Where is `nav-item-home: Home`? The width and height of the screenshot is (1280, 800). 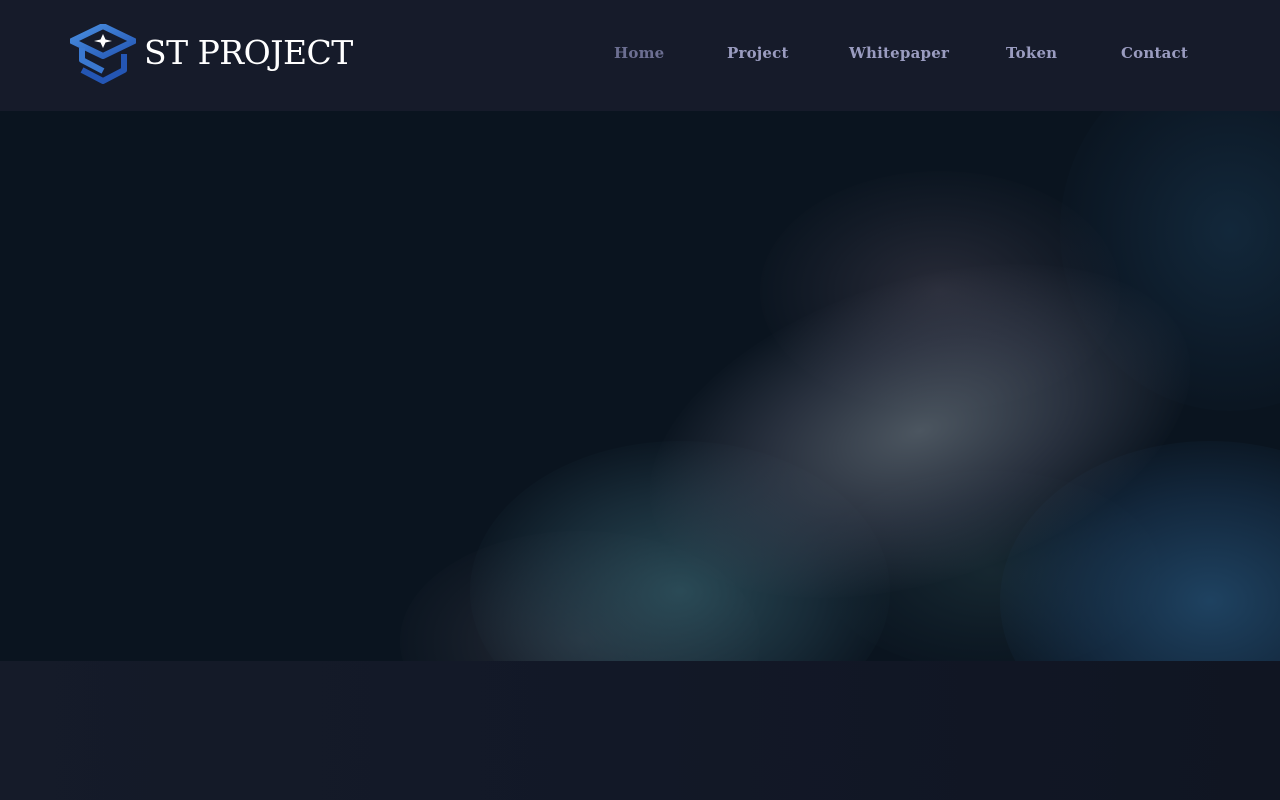
nav-item-home: Home is located at coordinates (639, 53).